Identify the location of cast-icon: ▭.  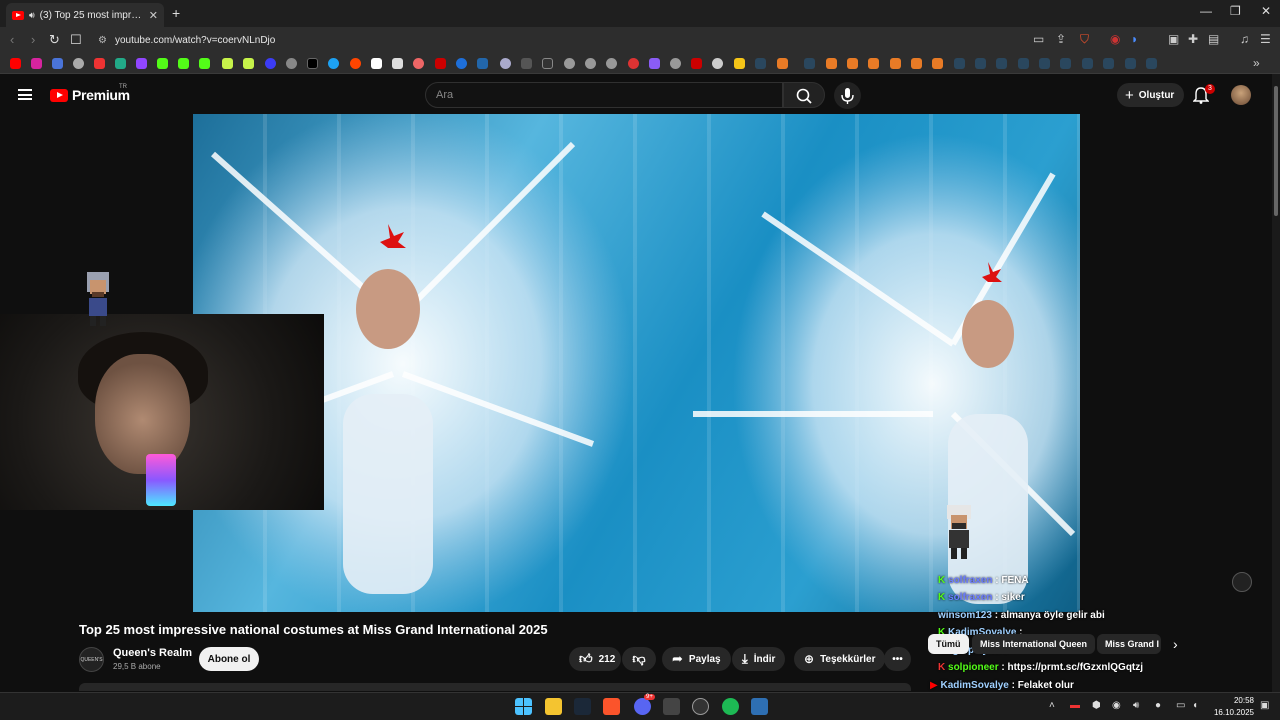
(1038, 39).